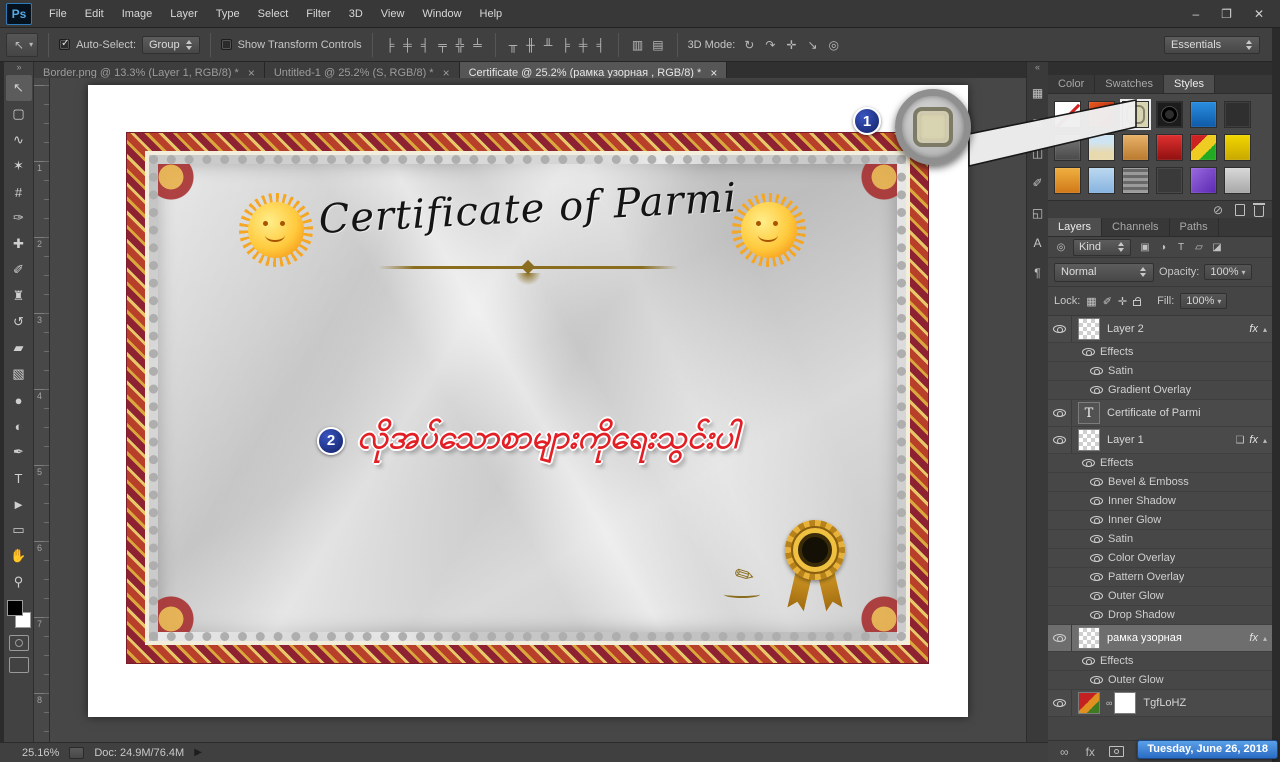 Image resolution: width=1280 pixels, height=762 pixels. Describe the element at coordinates (1038, 183) in the screenshot. I see `brush-panel-icon: ✐` at that location.